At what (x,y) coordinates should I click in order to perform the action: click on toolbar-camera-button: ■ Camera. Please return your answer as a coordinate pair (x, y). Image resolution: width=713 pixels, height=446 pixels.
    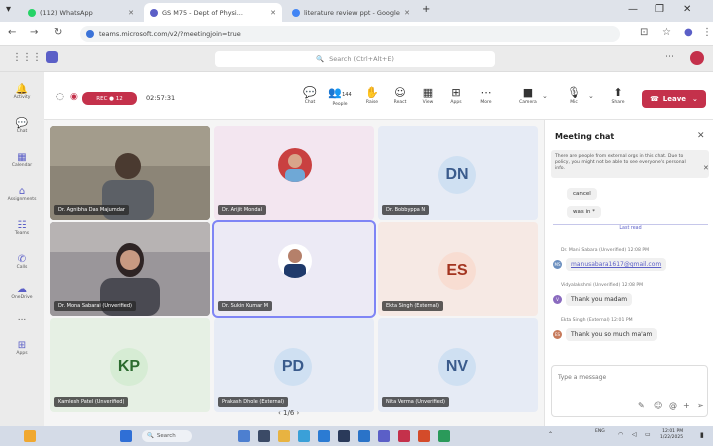
    Looking at the image, I should click on (528, 100).